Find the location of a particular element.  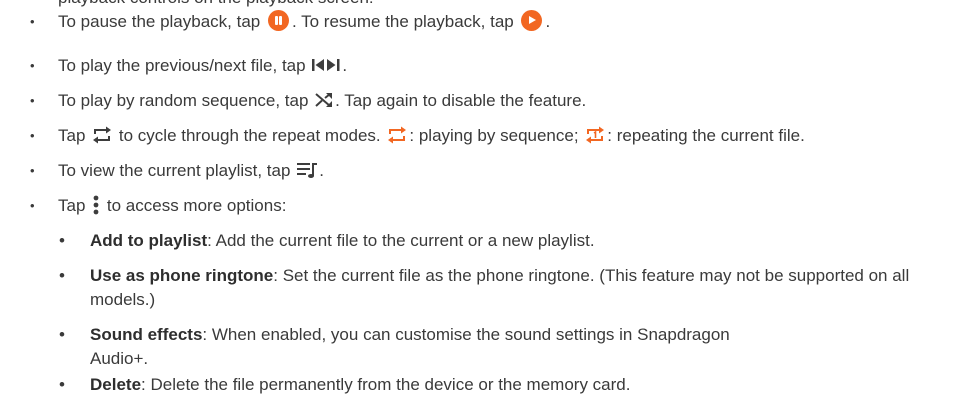

previous-next-icon is located at coordinates (326, 64).